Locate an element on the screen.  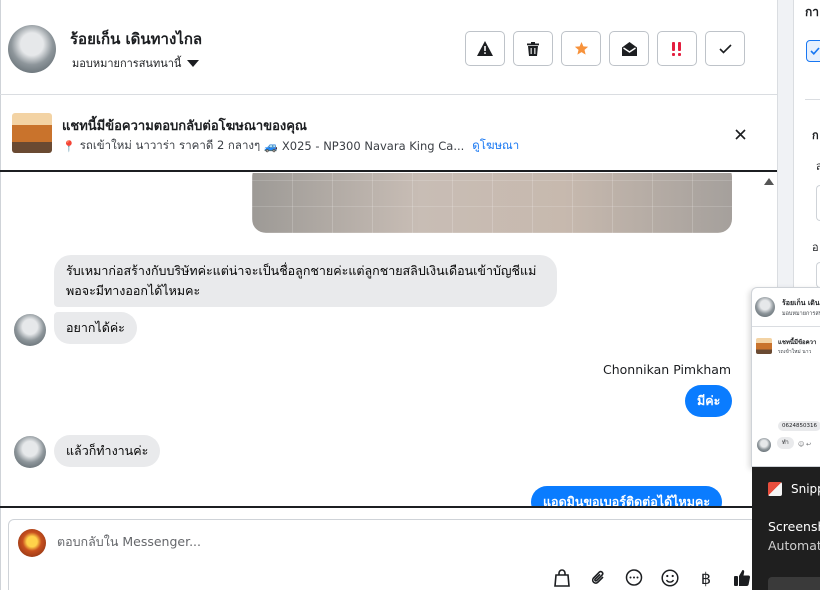
flag-button is located at coordinates (677, 48).